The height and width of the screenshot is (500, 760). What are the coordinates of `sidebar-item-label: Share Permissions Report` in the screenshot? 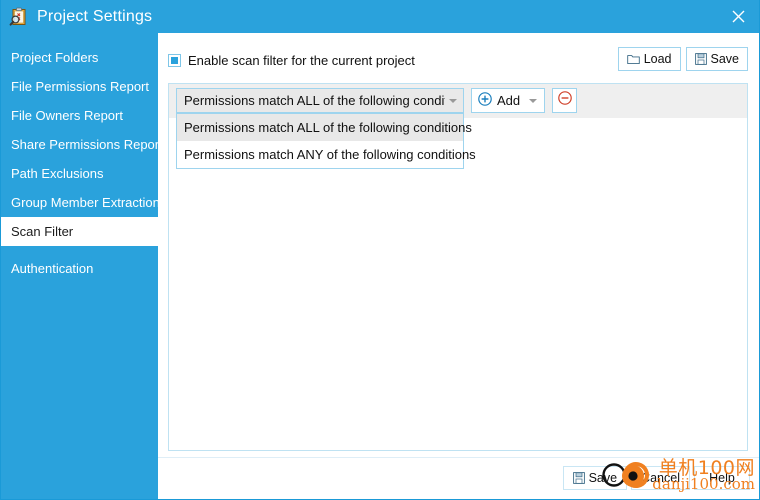 It's located at (87, 144).